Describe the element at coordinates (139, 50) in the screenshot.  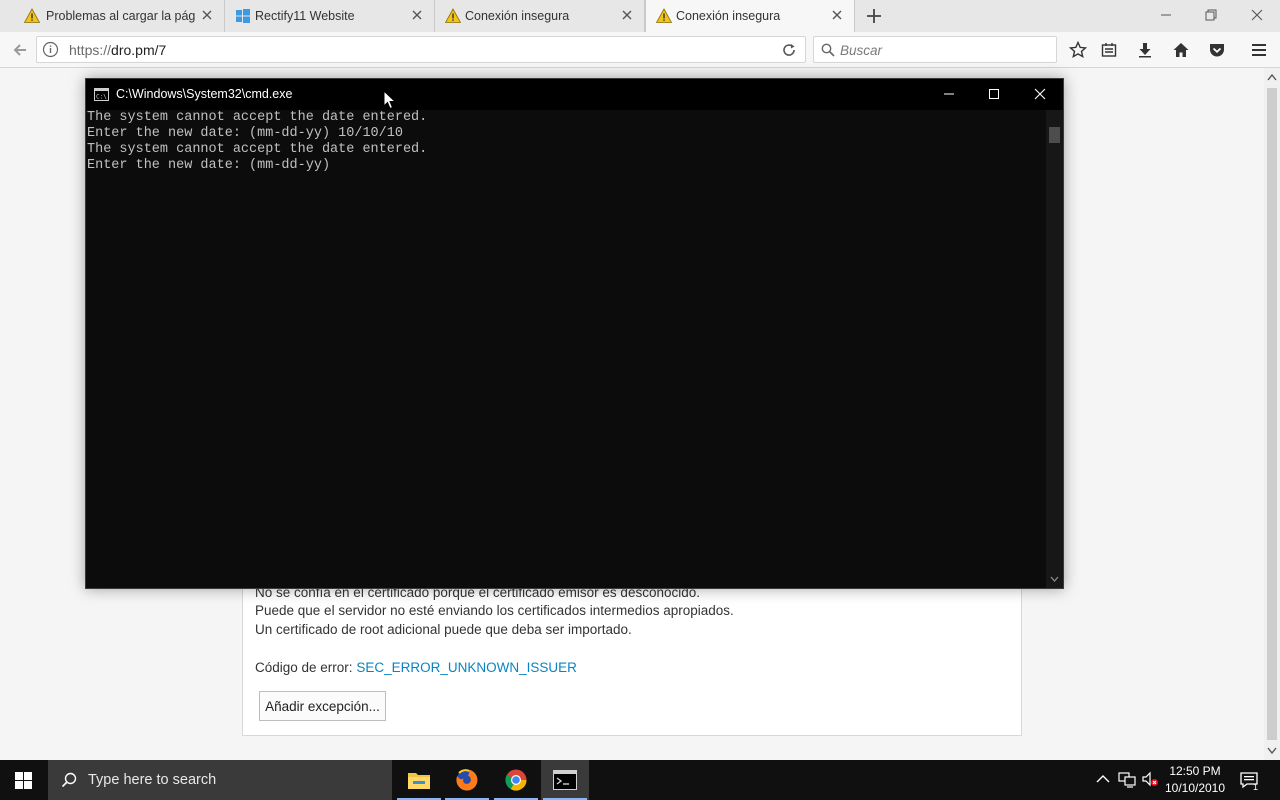
I see `url-host: dro.pm/7` at that location.